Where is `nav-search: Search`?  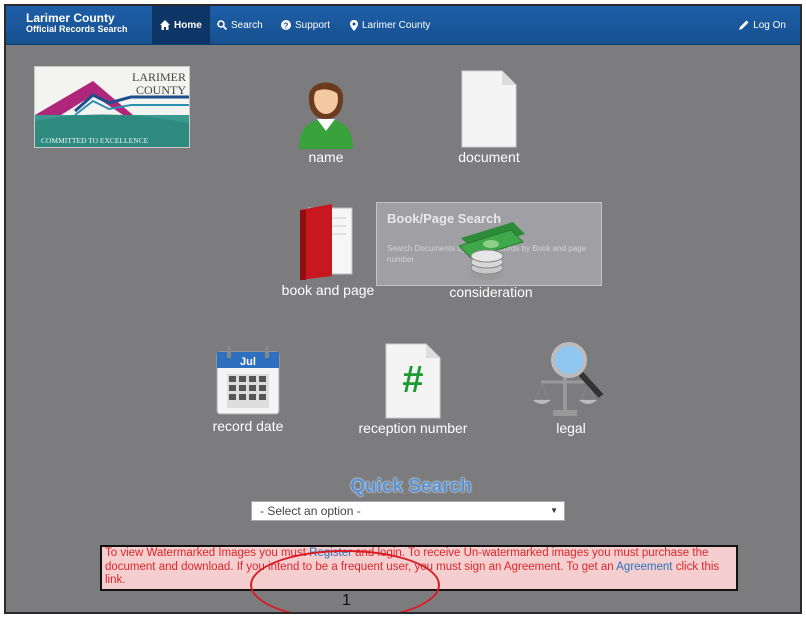
nav-search: Search is located at coordinates (240, 25).